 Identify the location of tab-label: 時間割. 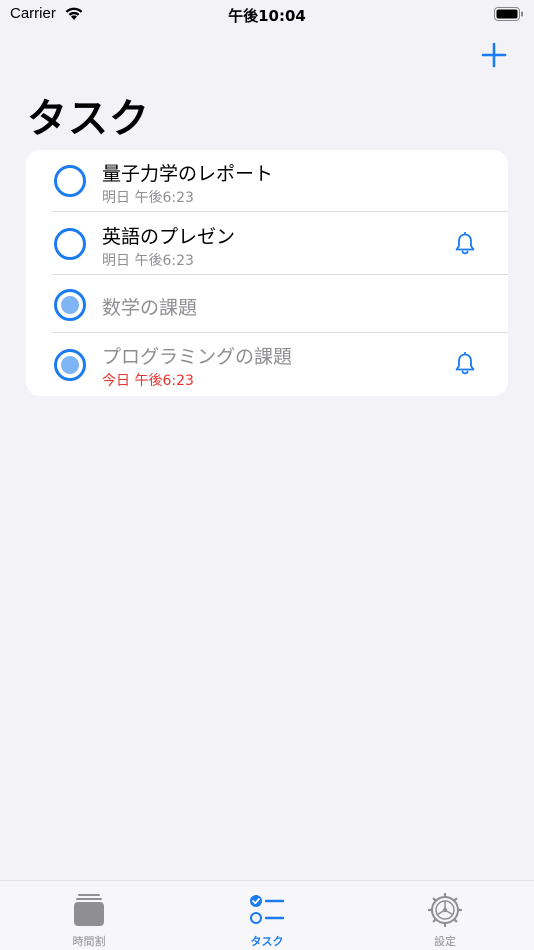
(89, 941).